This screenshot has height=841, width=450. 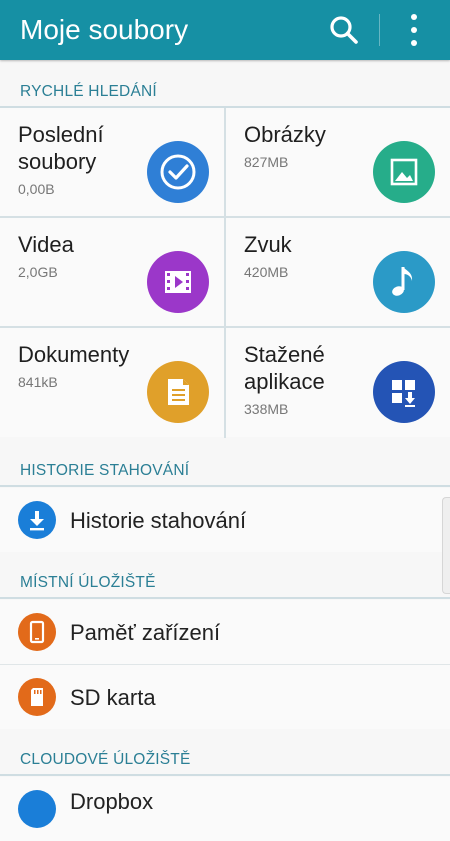 I want to click on tile-recent-files: Poslední soubory 0,00B, so click(x=112, y=162).